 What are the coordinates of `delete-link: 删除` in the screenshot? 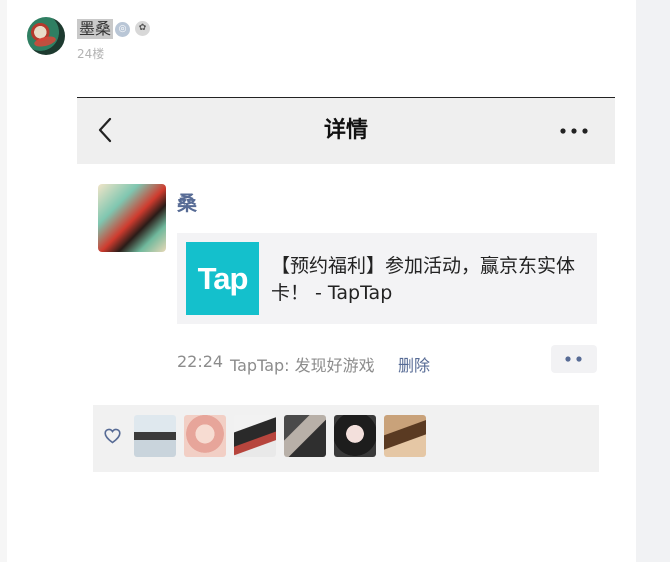 It's located at (414, 364).